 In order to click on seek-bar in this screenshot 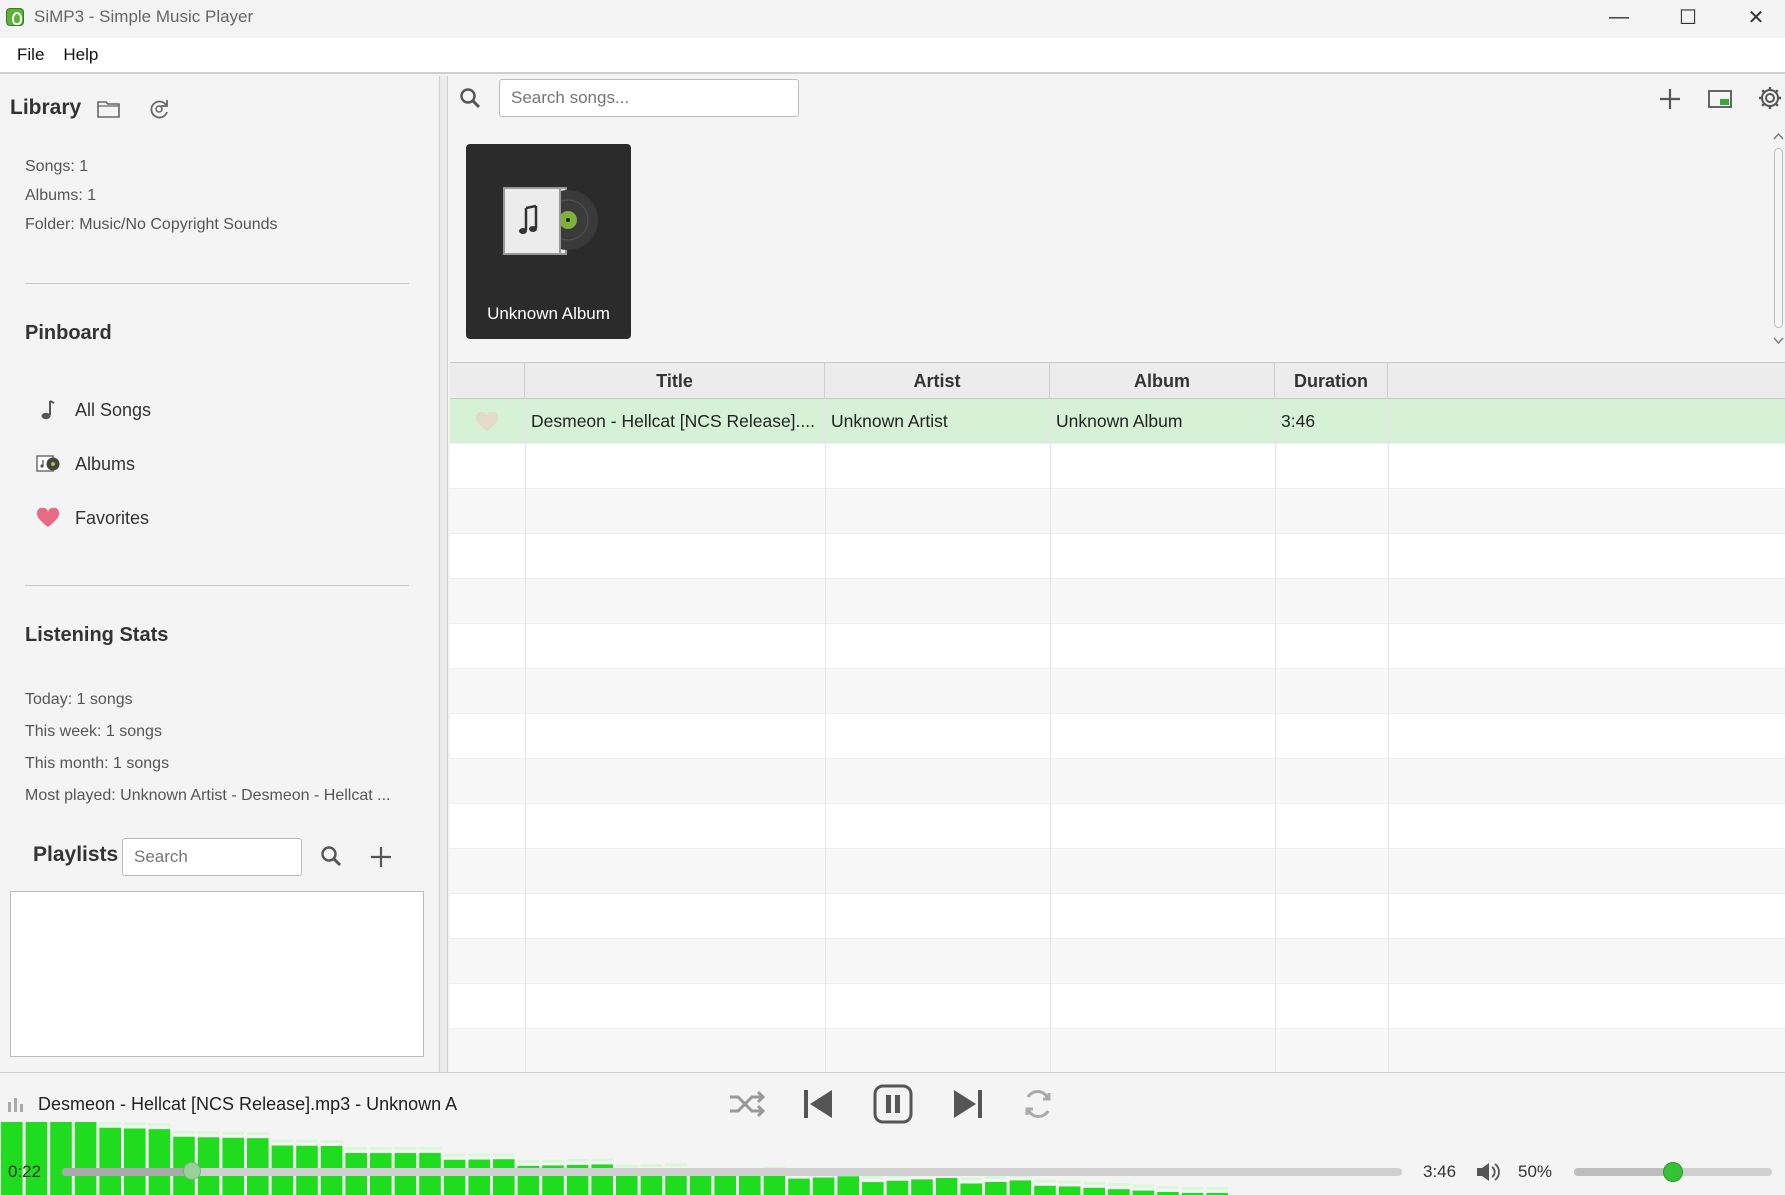, I will do `click(732, 1171)`.